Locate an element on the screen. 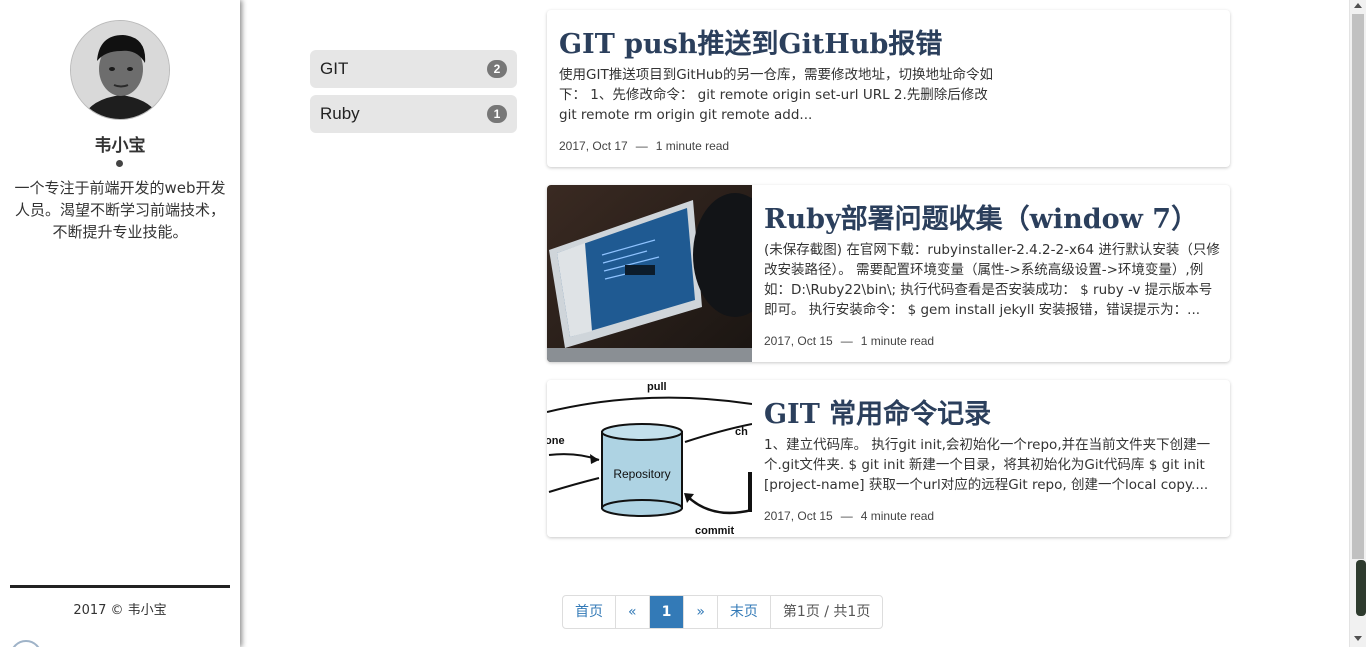 This screenshot has width=1366, height=647. tag-item-ruby: Ruby 1 is located at coordinates (413, 114).